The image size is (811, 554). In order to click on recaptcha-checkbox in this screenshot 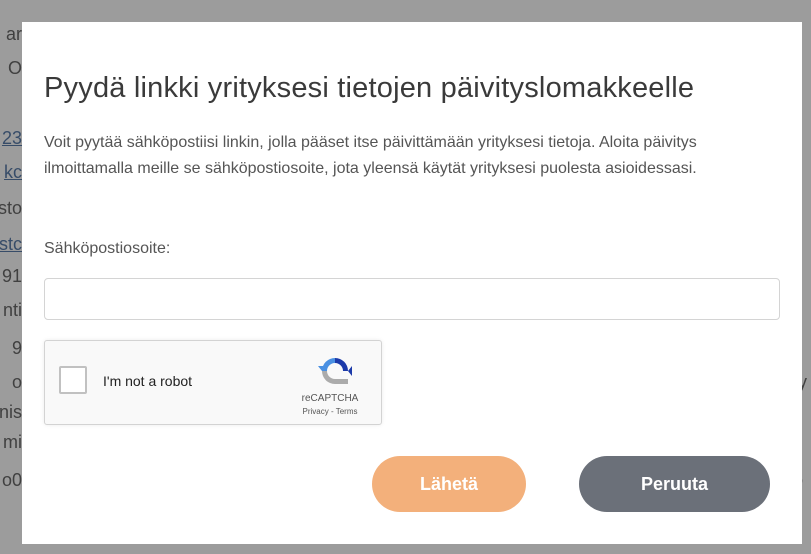, I will do `click(73, 380)`.